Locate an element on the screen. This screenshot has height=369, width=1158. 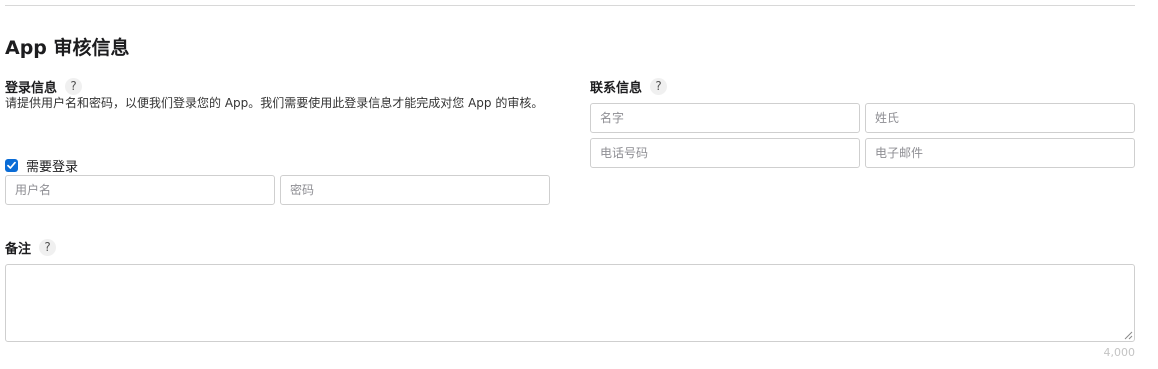
notes-header: 备注 ? is located at coordinates (31, 247).